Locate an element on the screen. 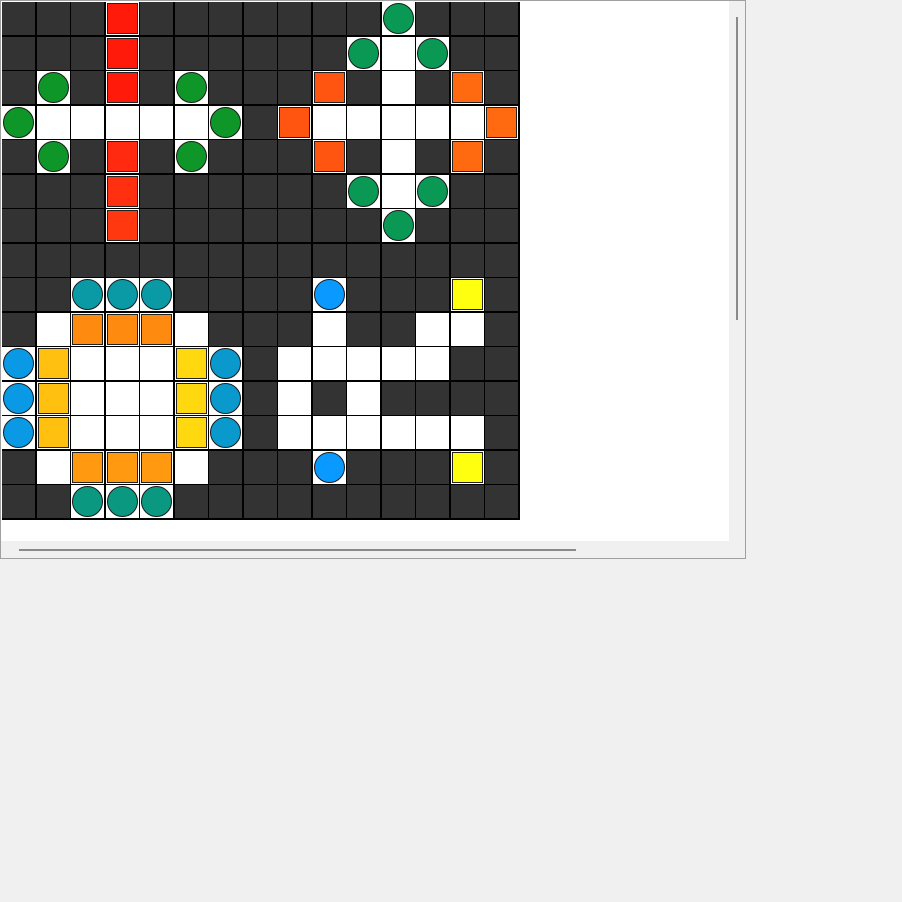 Image resolution: width=902 pixels, height=902 pixels. vertical-scrollbar-thumb is located at coordinates (737, 168).